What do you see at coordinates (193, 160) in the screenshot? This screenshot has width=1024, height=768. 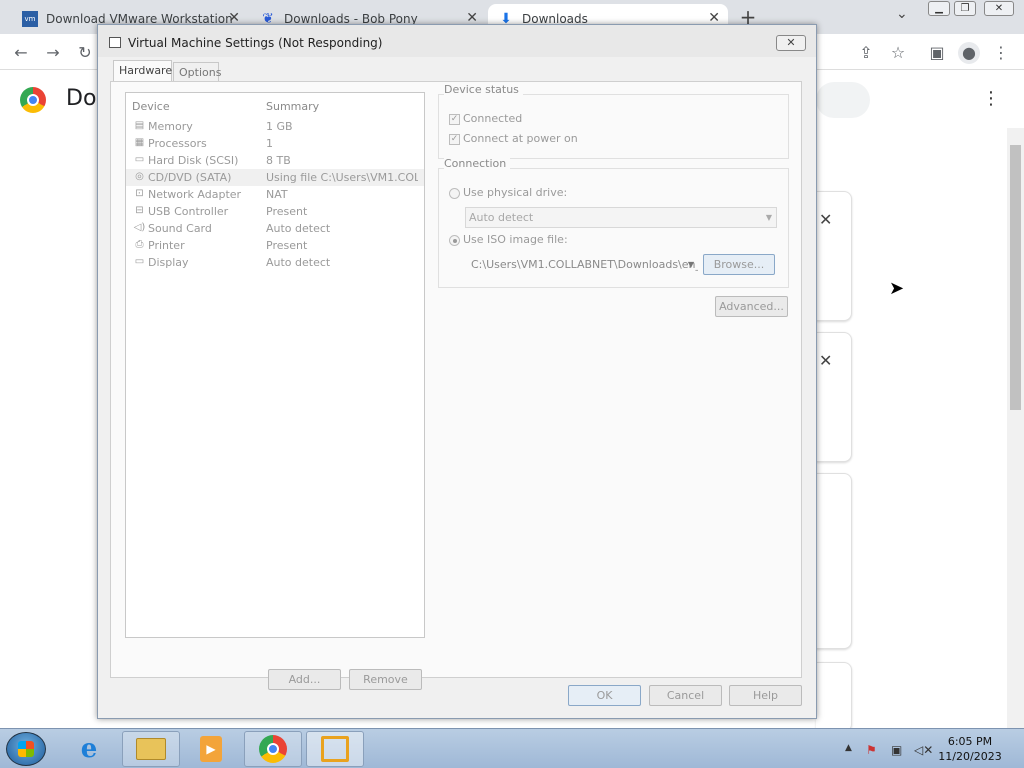 I see `device-name: Hard Disk (SCSI)` at bounding box center [193, 160].